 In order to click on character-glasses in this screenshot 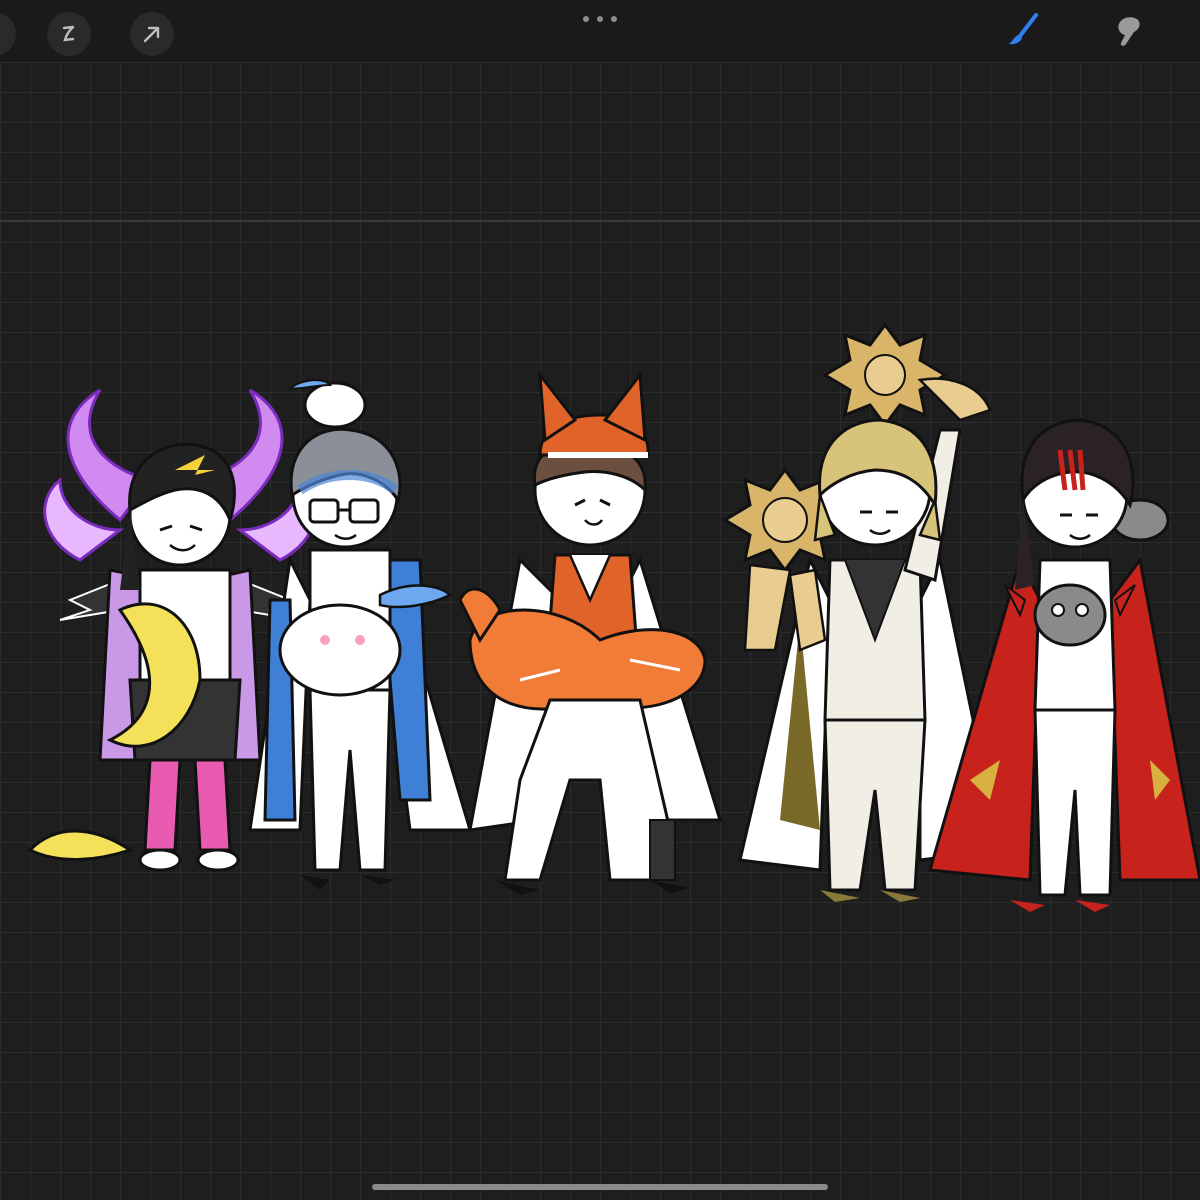, I will do `click(360, 634)`.